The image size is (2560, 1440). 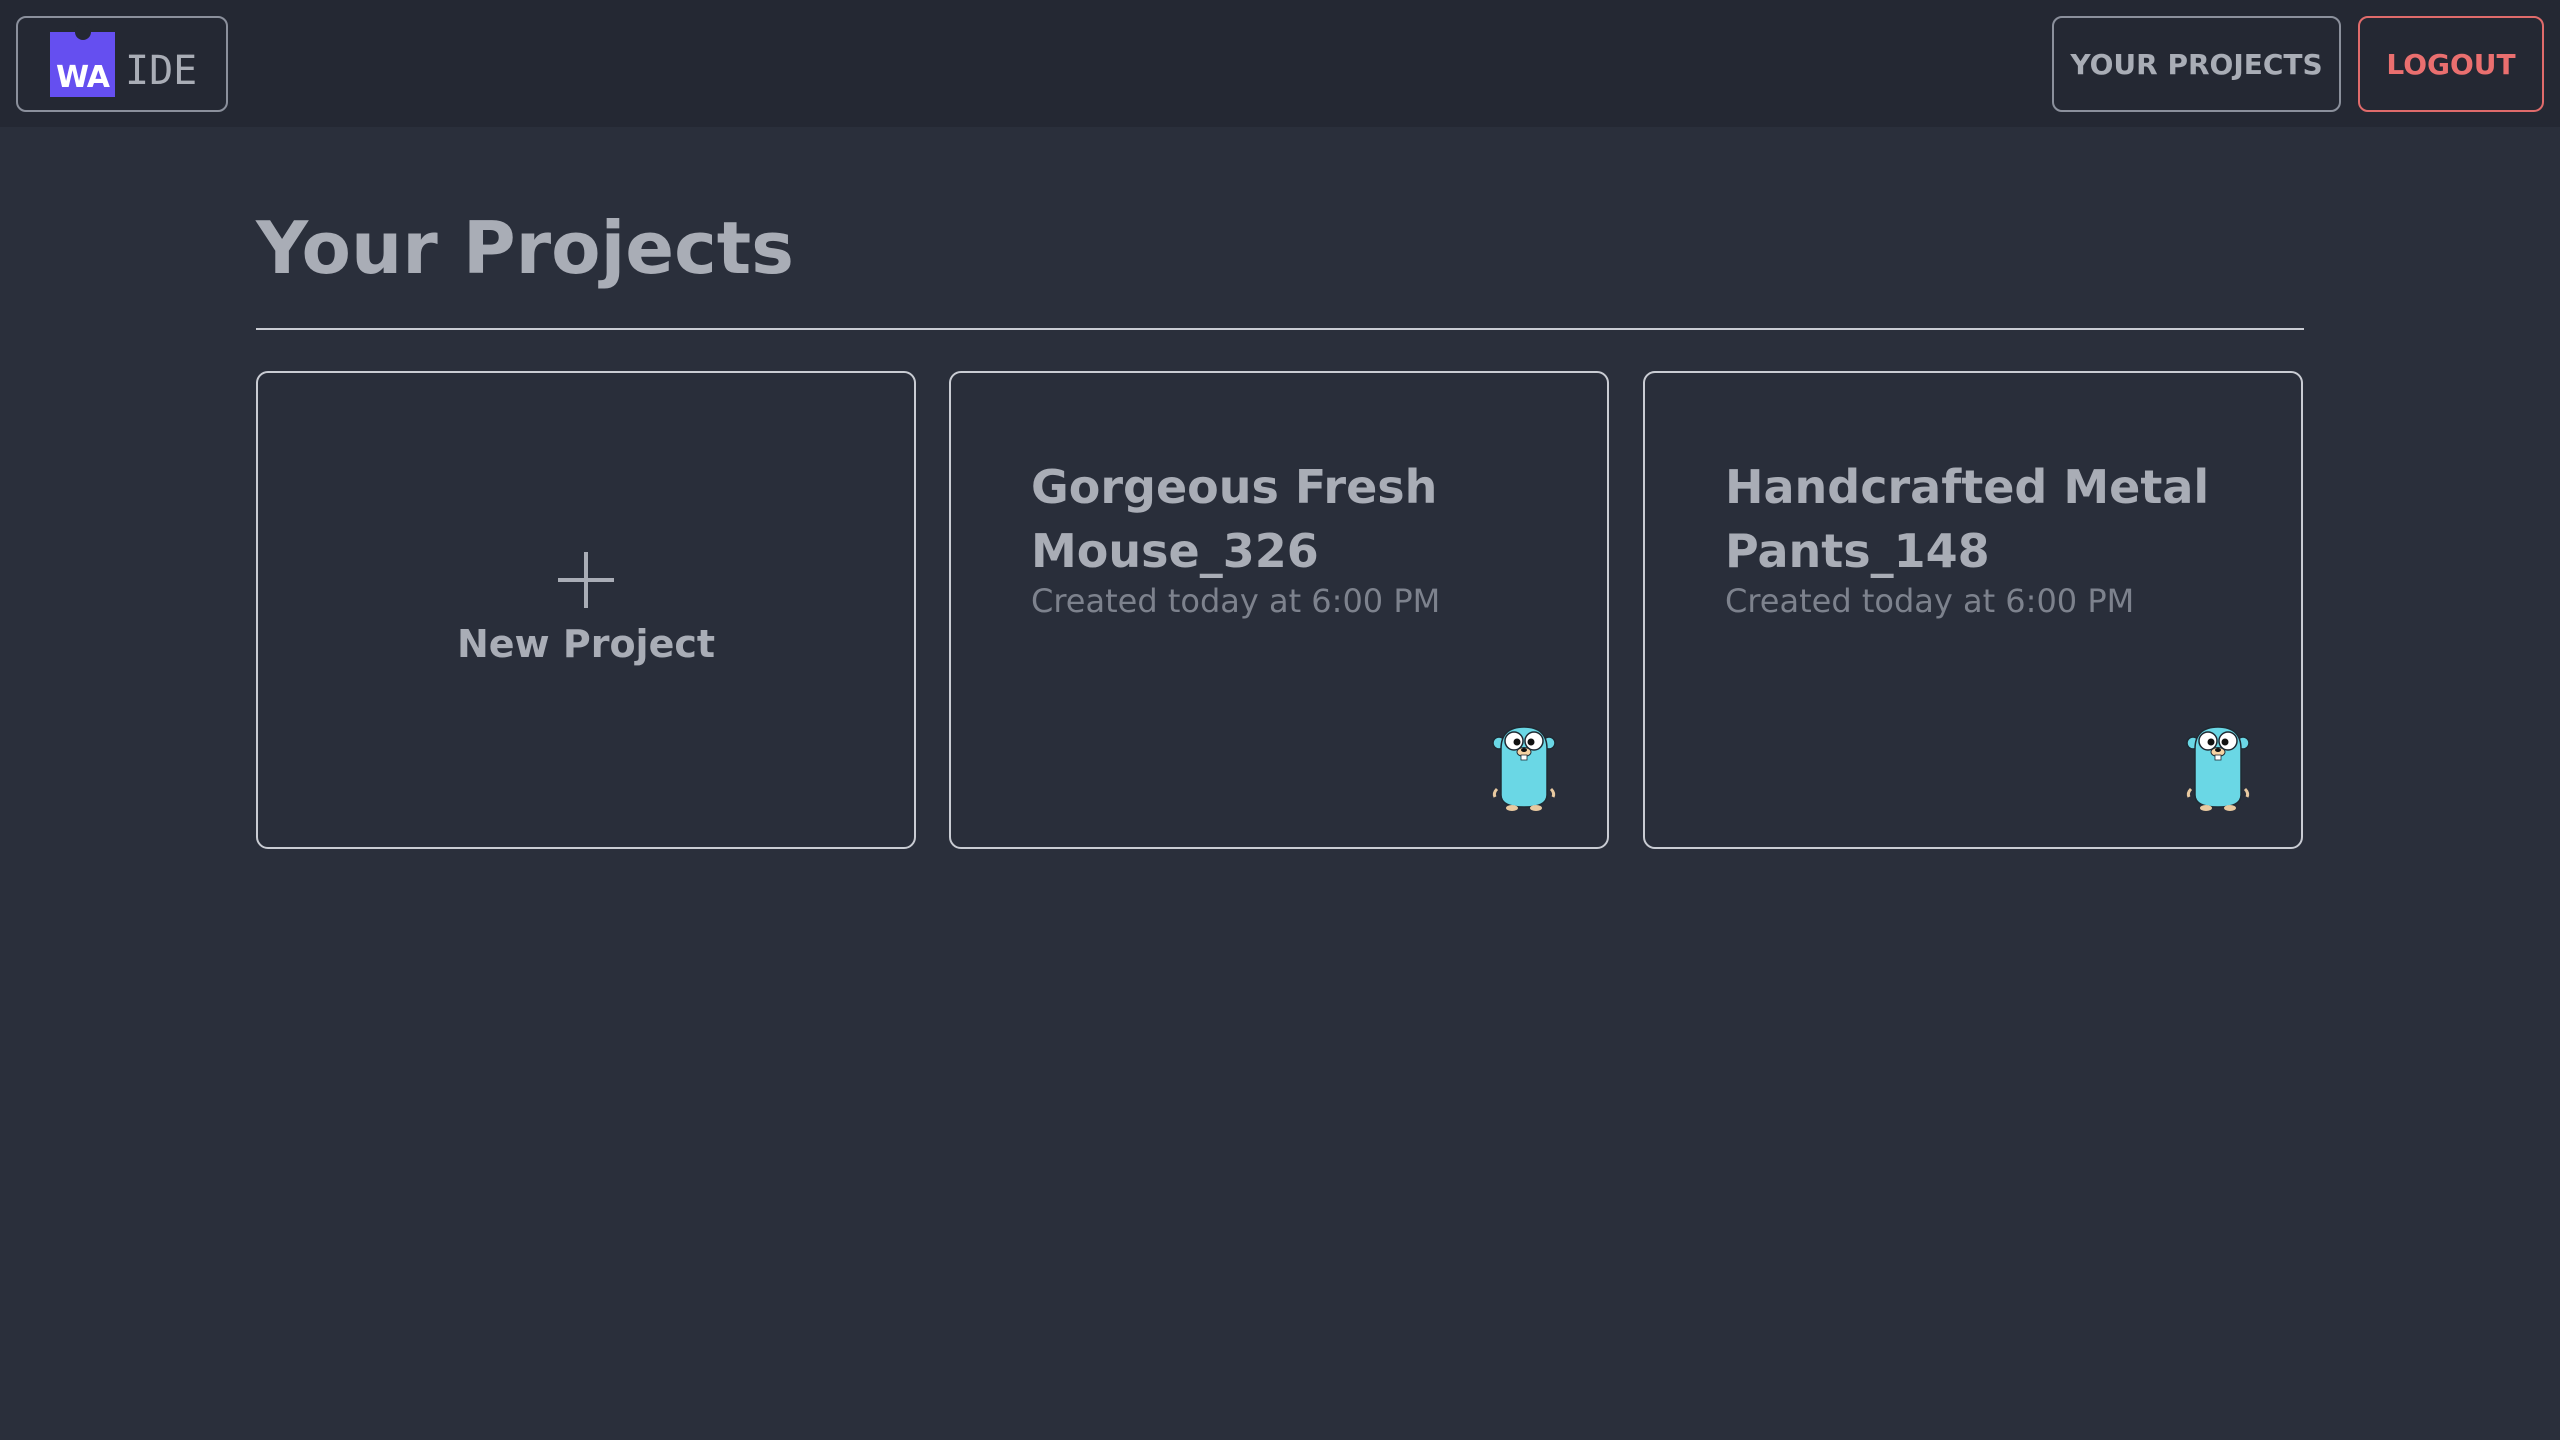 What do you see at coordinates (122, 64) in the screenshot?
I see `app-logo: WA IDE` at bounding box center [122, 64].